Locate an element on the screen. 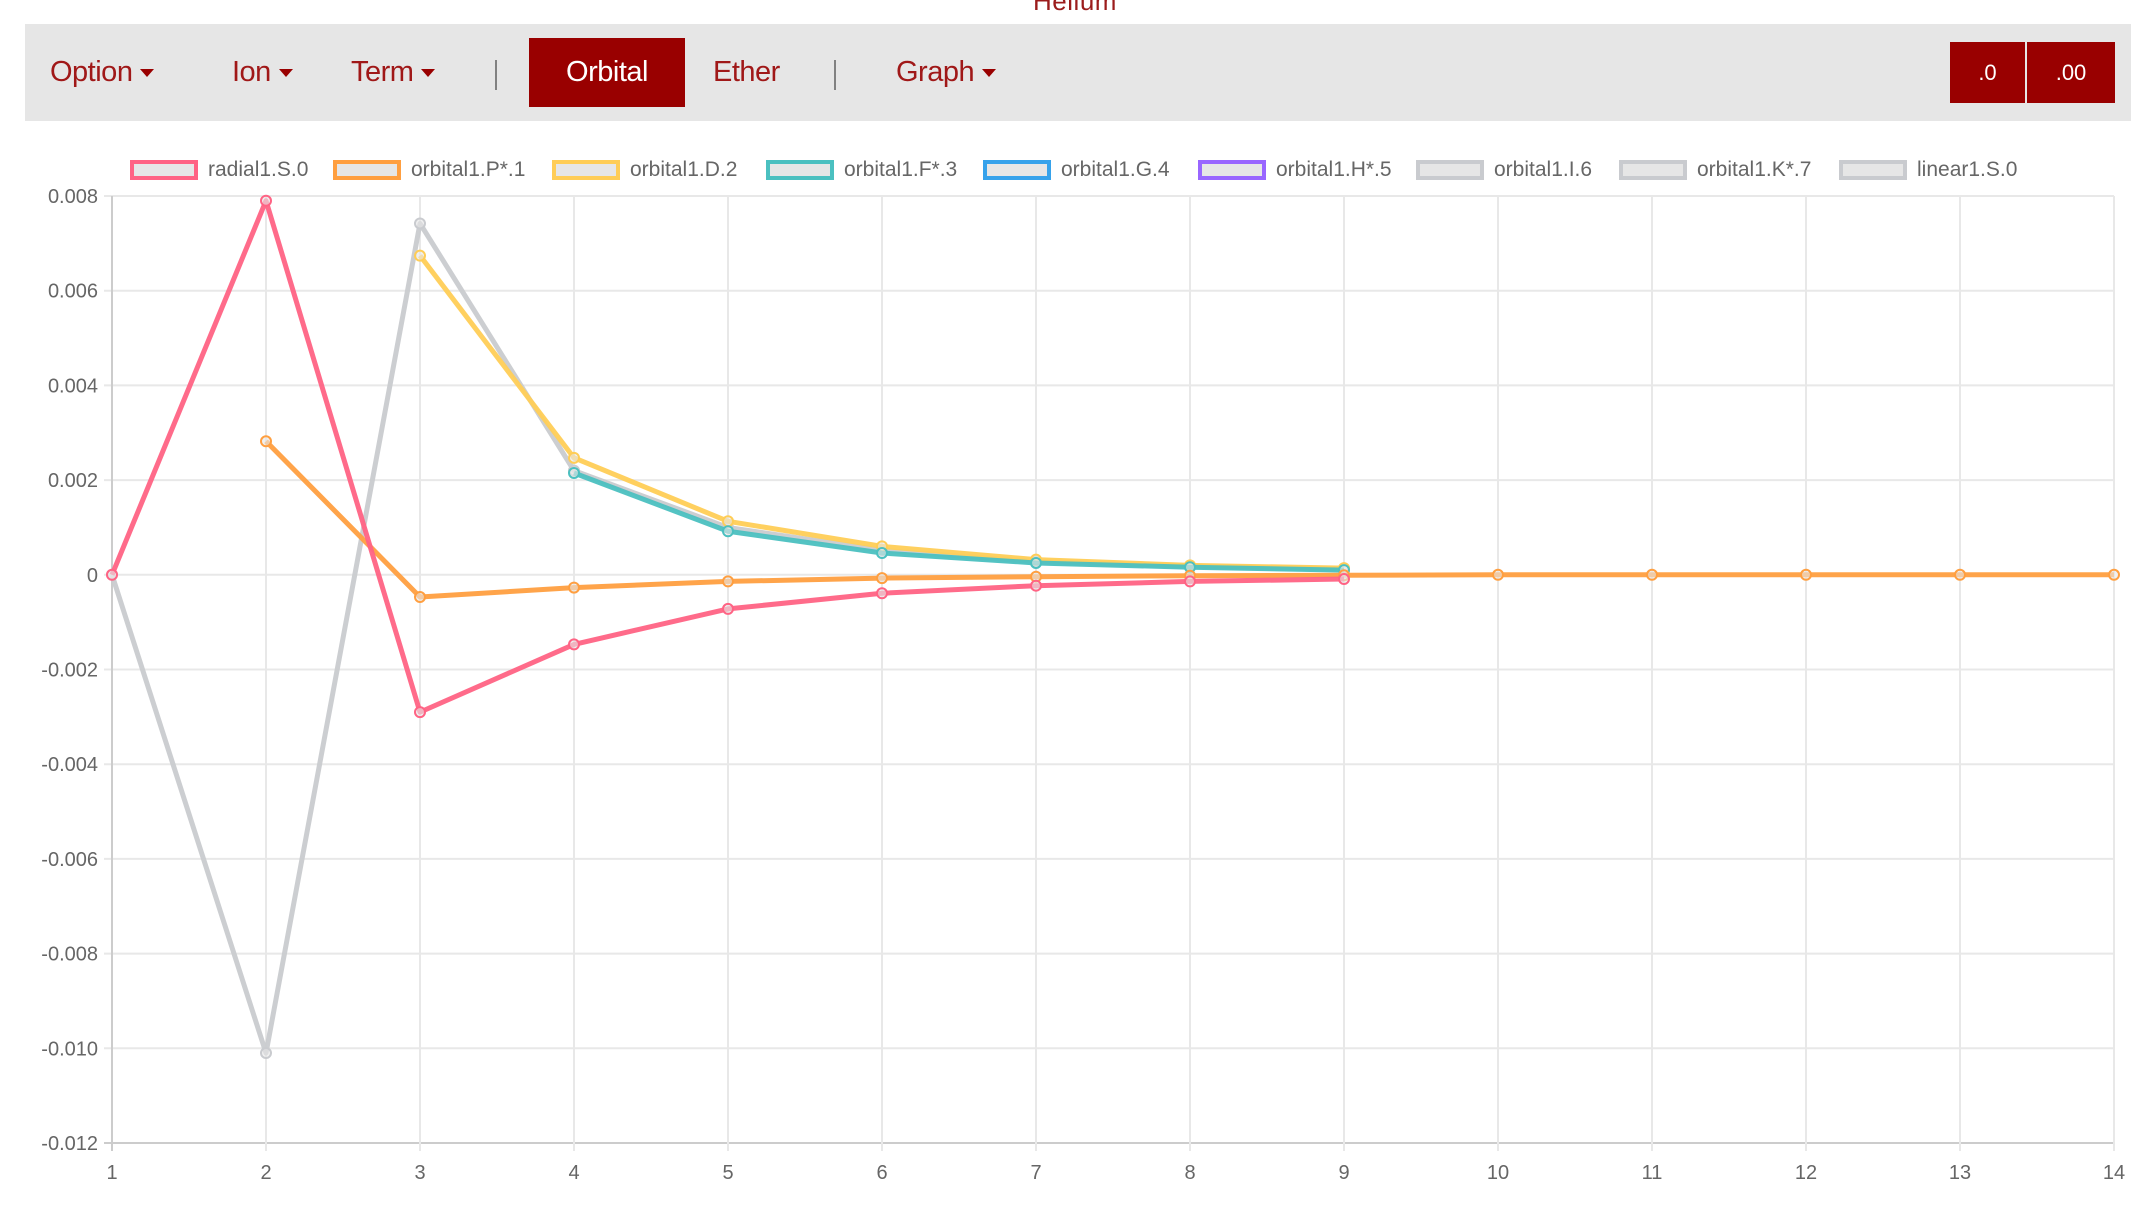 The height and width of the screenshot is (1214, 2150). page-title: Helium is located at coordinates (1075, 8).